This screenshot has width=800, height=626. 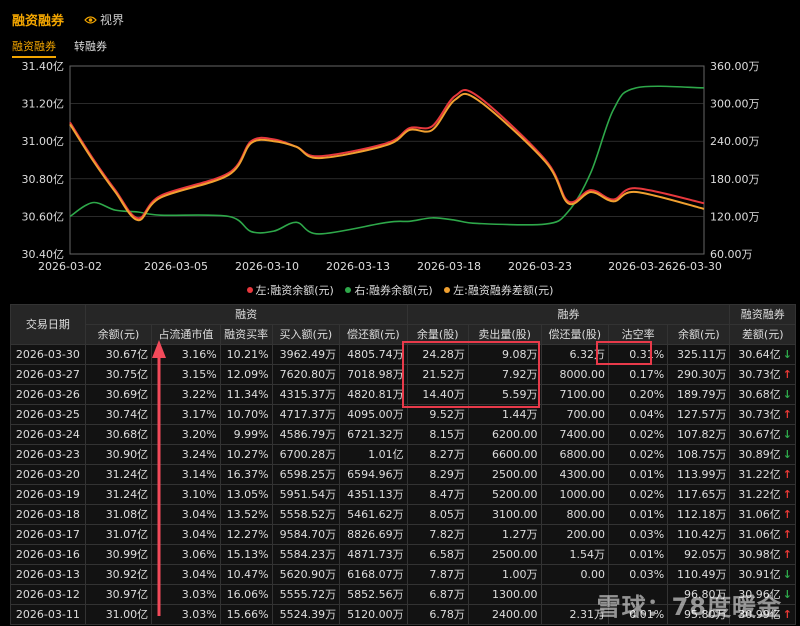 What do you see at coordinates (575, 394) in the screenshot?
I see `table-cell: 7100.00` at bounding box center [575, 394].